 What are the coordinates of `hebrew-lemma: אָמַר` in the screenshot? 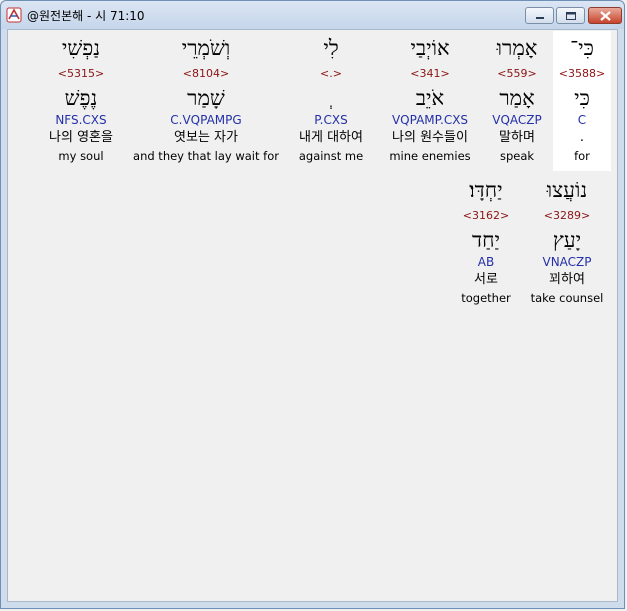 It's located at (517, 98).